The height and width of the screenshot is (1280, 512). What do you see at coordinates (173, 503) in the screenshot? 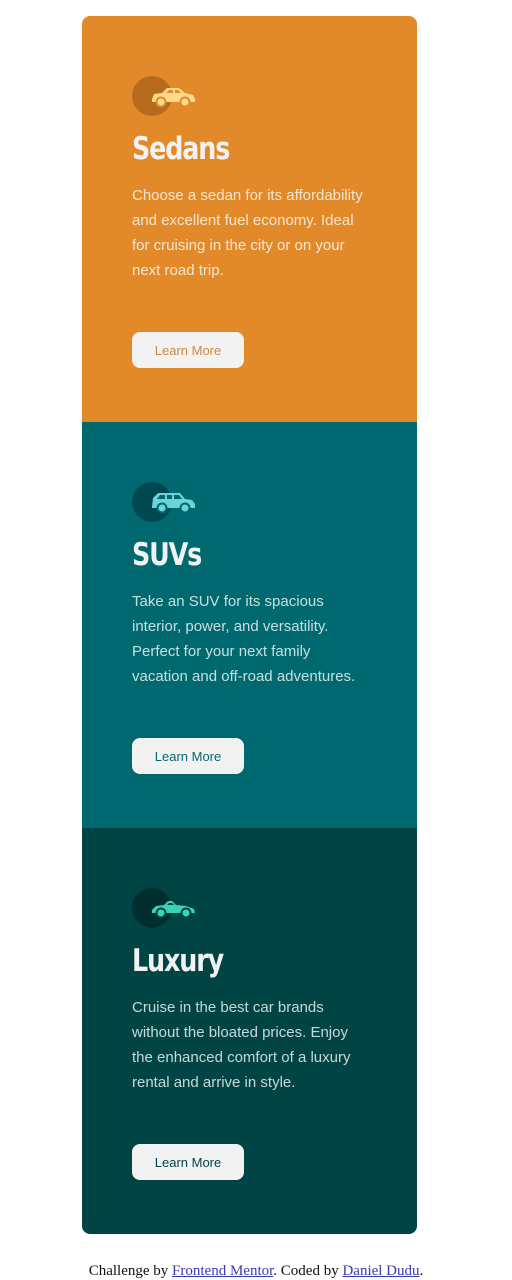
I see `suv-car-icon-graphic` at bounding box center [173, 503].